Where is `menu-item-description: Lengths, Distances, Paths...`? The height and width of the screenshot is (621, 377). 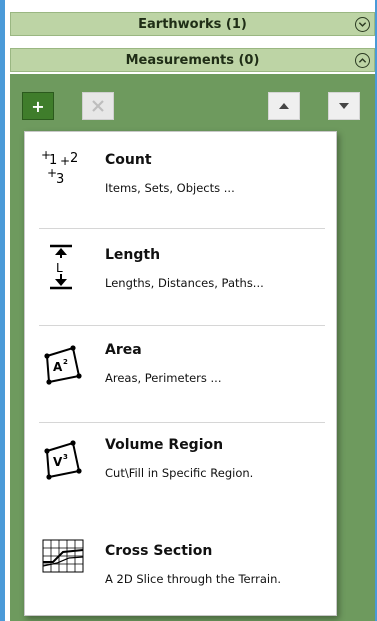
menu-item-description: Lengths, Distances, Paths... is located at coordinates (184, 283).